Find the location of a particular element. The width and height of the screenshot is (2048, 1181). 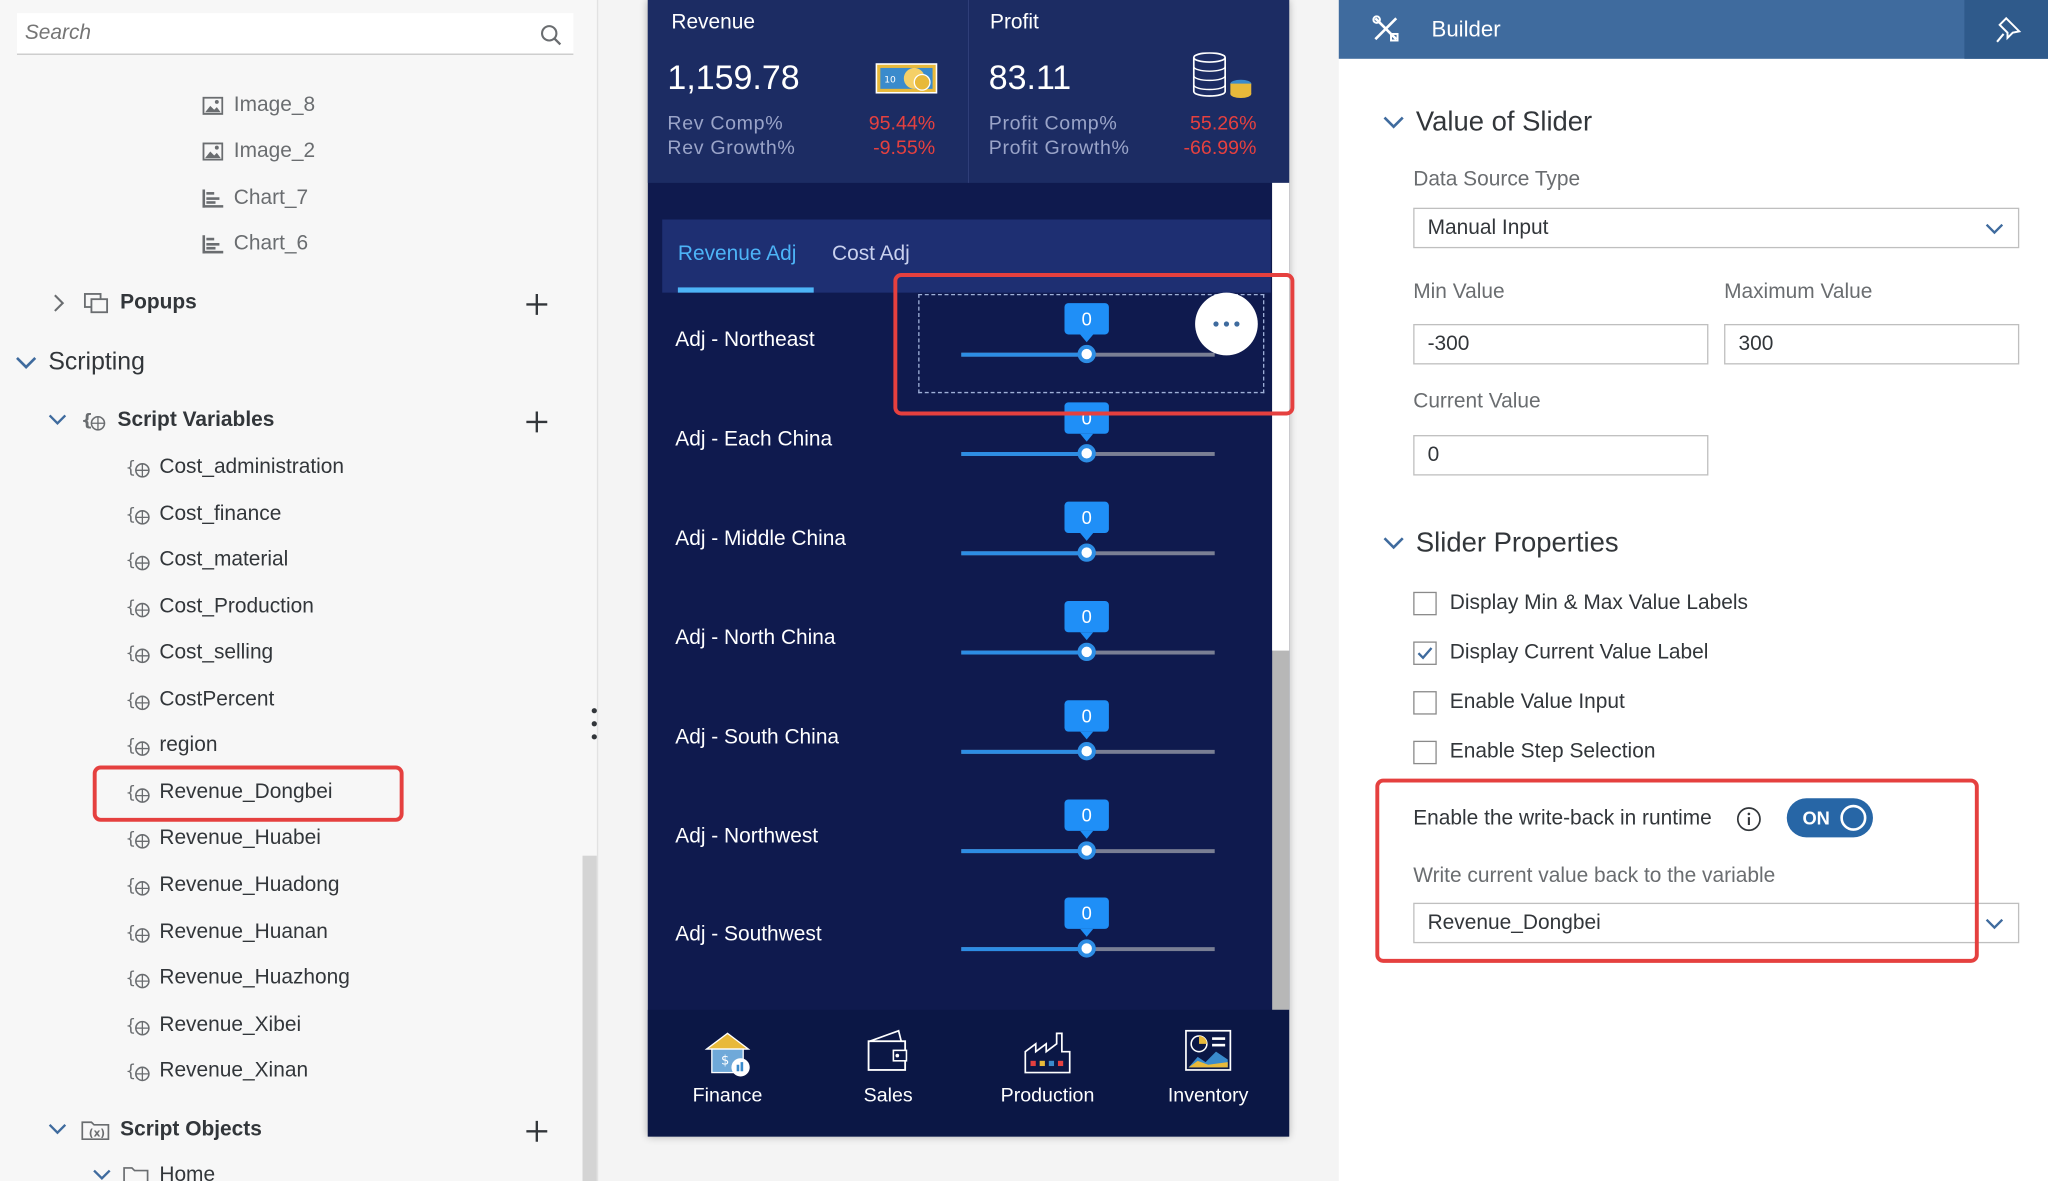

script-variable-item: {Cost_administration is located at coordinates (234, 468).